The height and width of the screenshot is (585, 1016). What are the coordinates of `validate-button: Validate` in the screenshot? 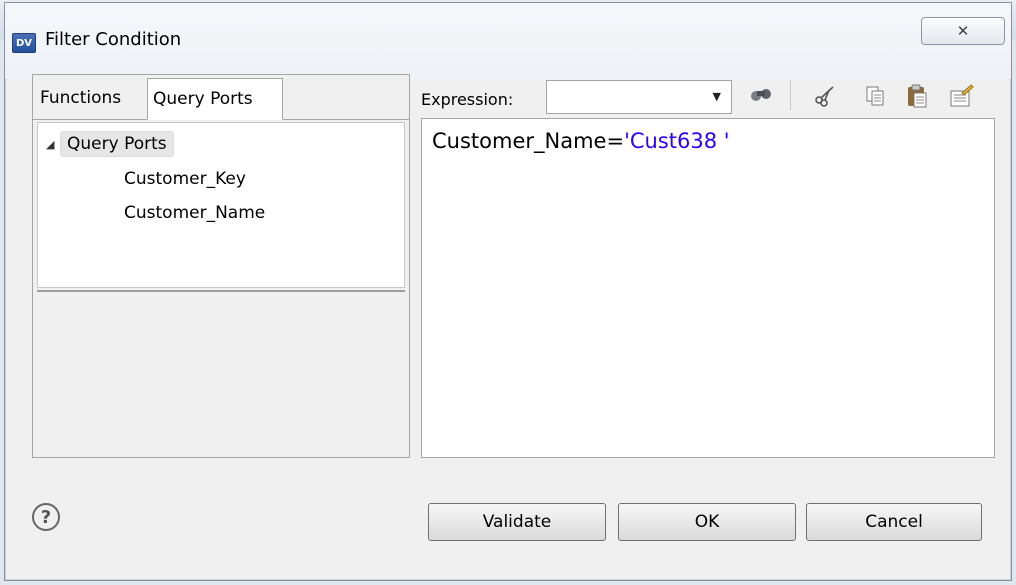 It's located at (517, 522).